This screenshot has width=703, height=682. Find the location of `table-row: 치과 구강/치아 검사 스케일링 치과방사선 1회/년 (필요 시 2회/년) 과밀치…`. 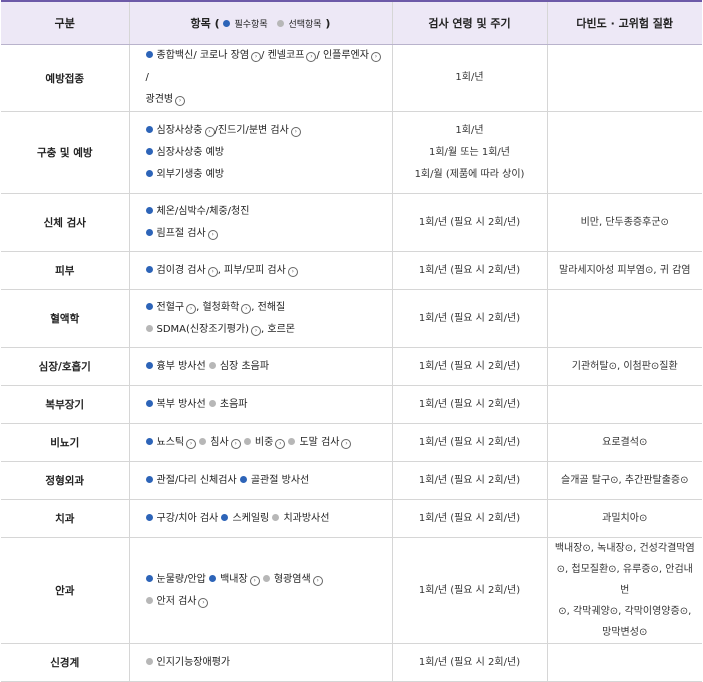

table-row: 치과 구강/치아 검사 스케일링 치과방사선 1회/년 (필요 시 2회/년) 과밀치… is located at coordinates (351, 518).